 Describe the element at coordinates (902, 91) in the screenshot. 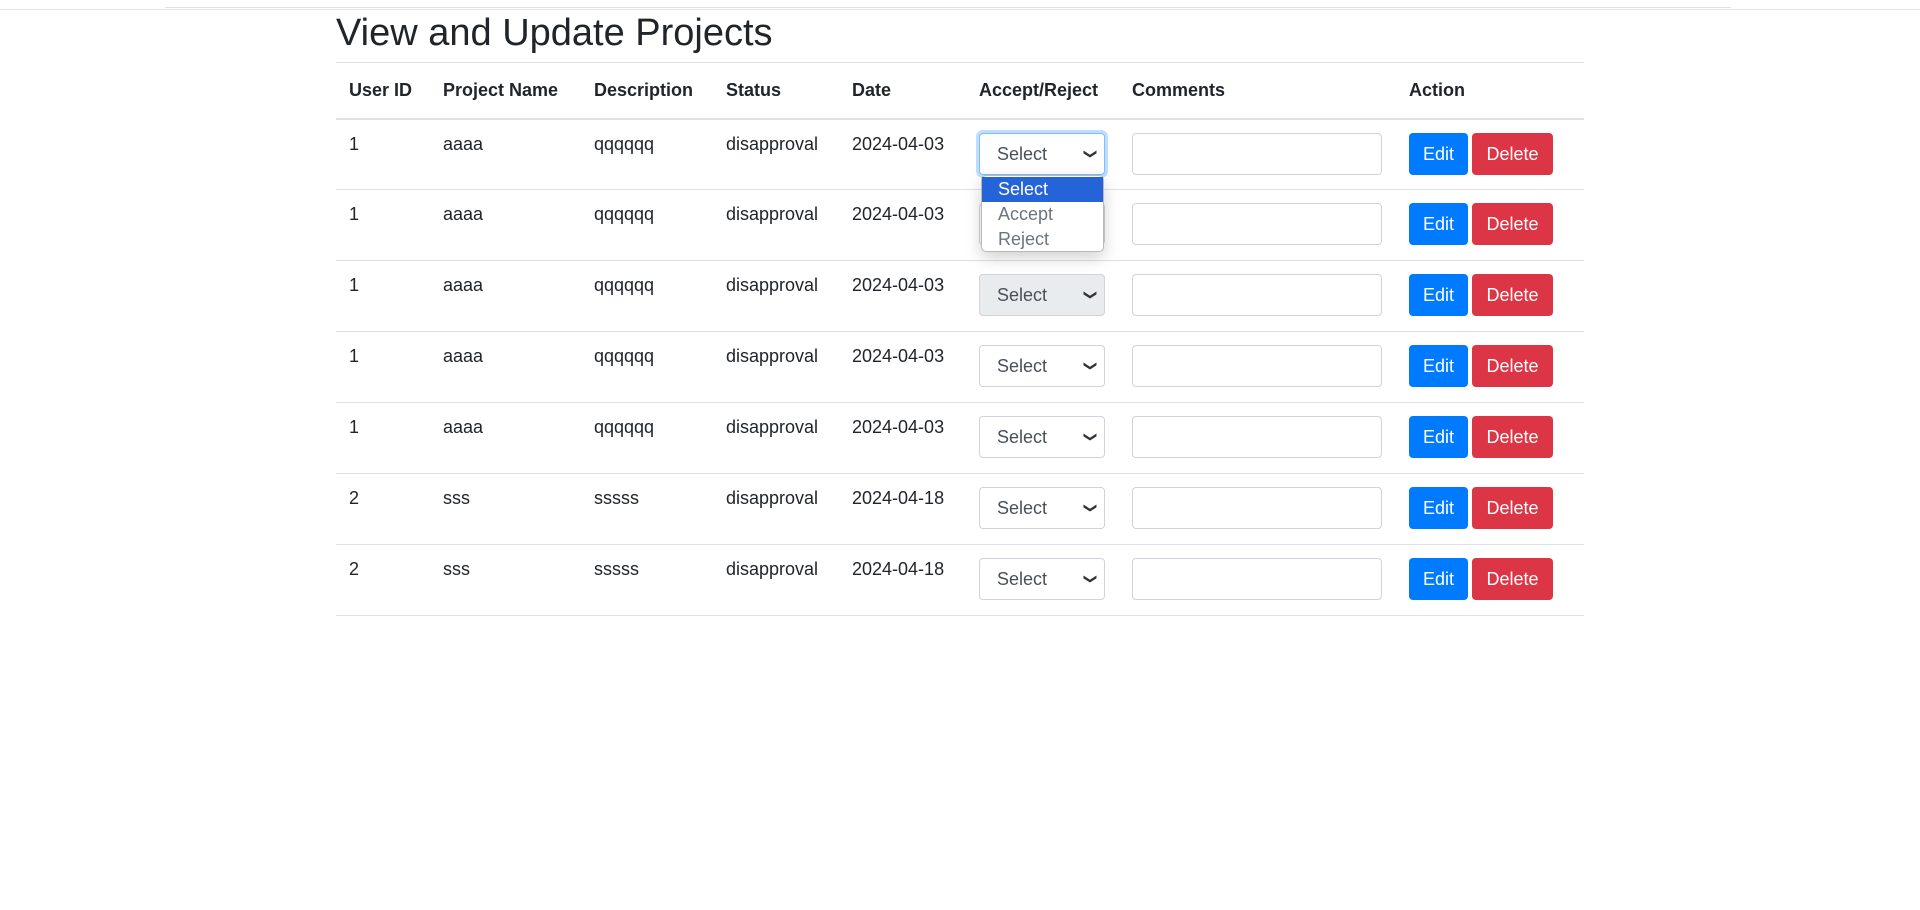

I see `header-date: Date` at that location.